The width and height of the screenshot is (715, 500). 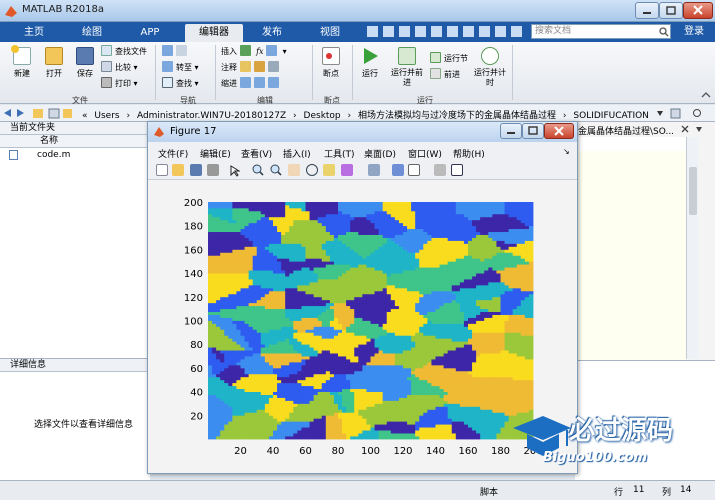 I want to click on advance-button: 前进, so click(x=445, y=75).